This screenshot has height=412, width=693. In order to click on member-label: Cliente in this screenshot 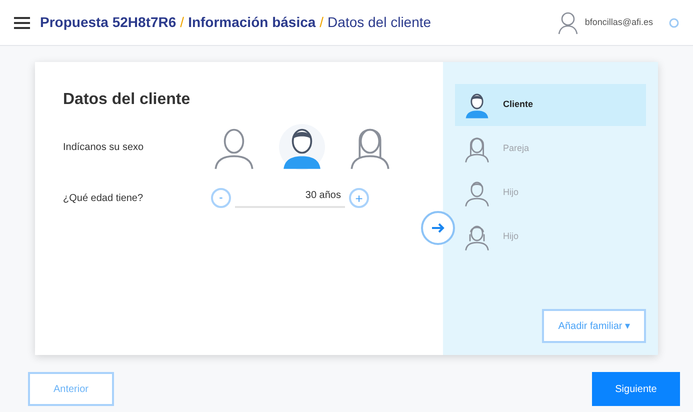, I will do `click(518, 105)`.